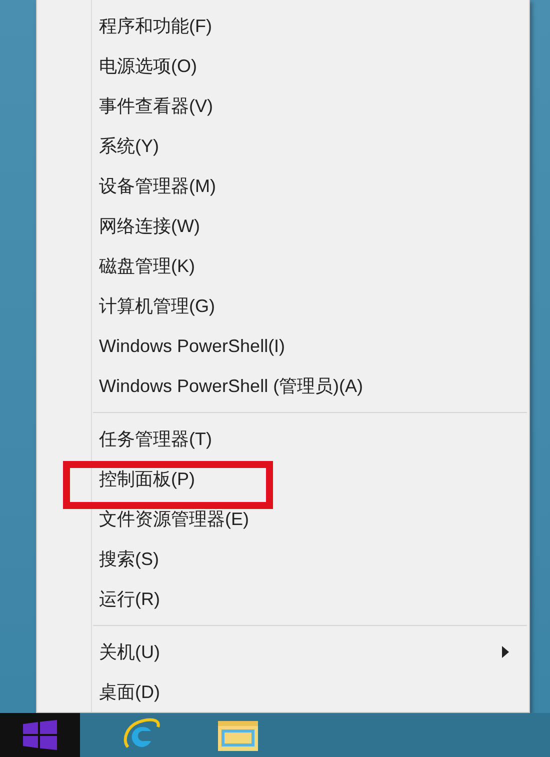 The image size is (550, 757). I want to click on menu-item: 设备管理器(M), so click(283, 186).